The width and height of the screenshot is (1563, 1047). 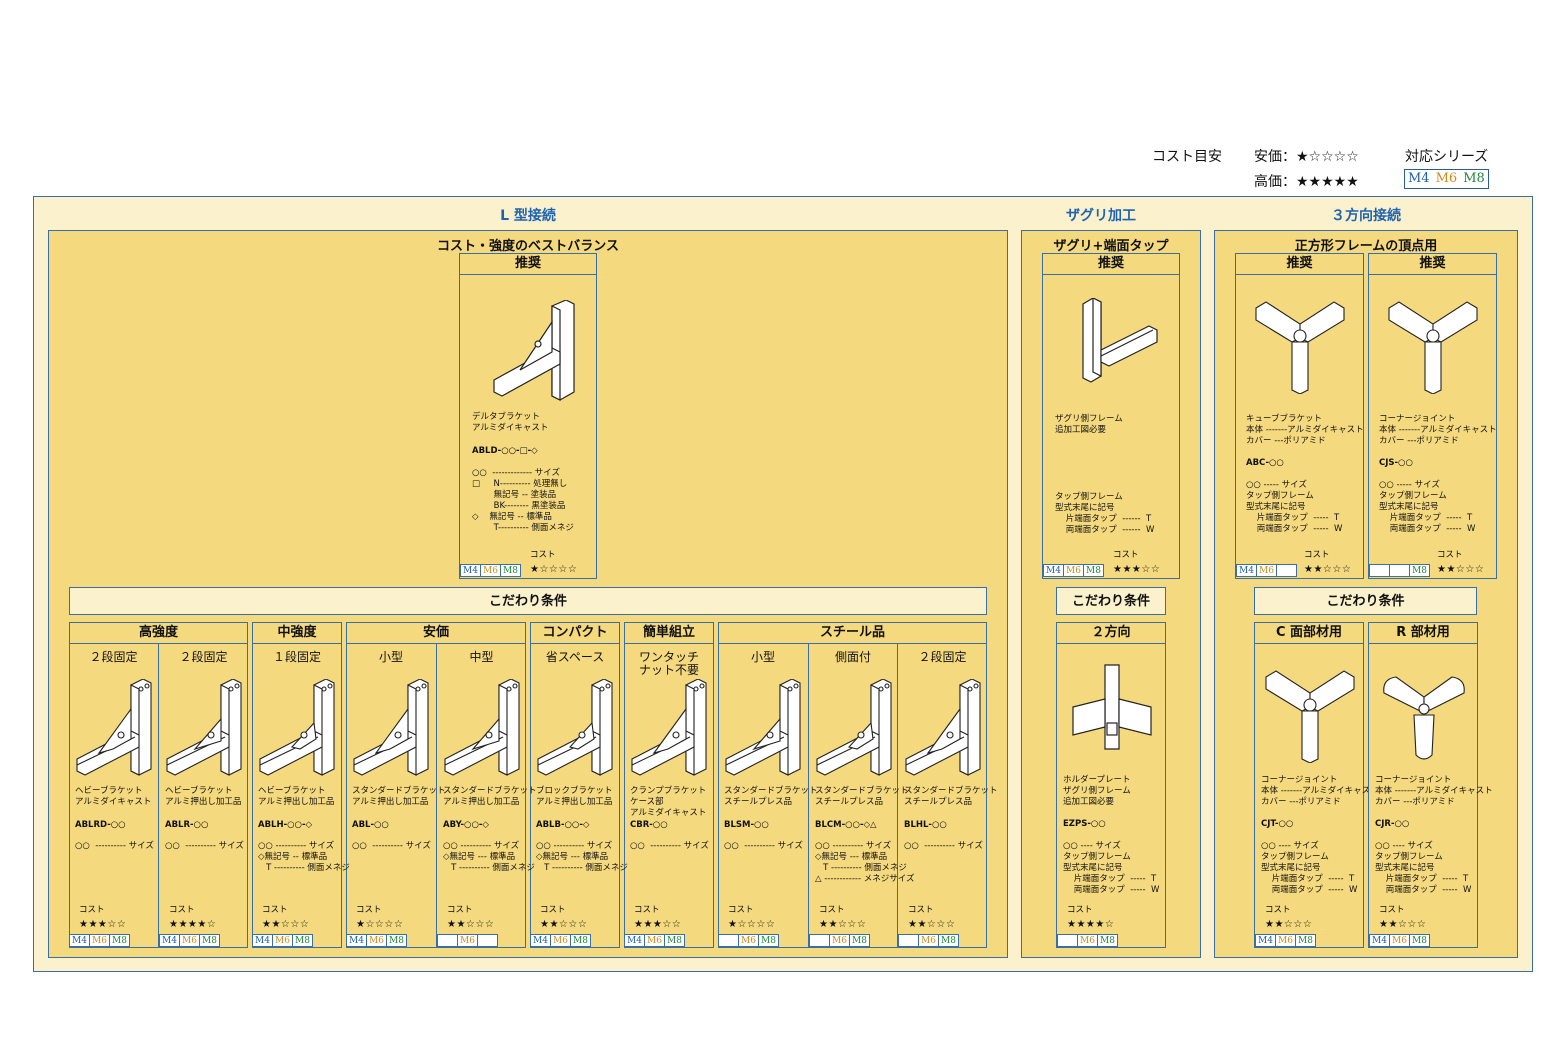 I want to click on group-label: コンパクト, so click(x=575, y=633).